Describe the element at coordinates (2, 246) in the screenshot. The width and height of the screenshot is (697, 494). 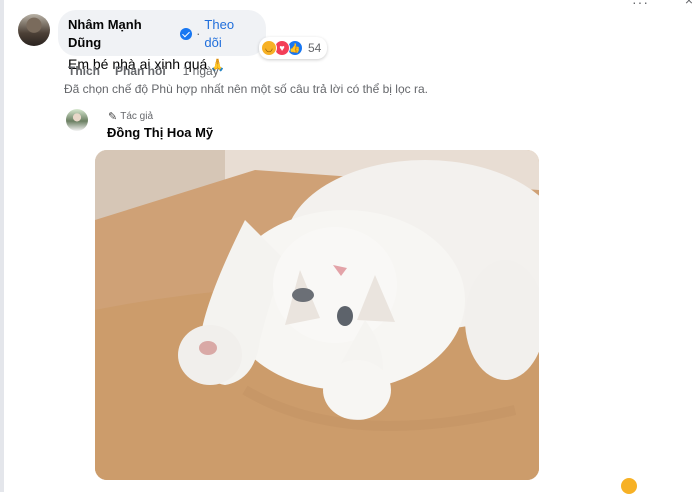
I see `left-edge-divider` at that location.